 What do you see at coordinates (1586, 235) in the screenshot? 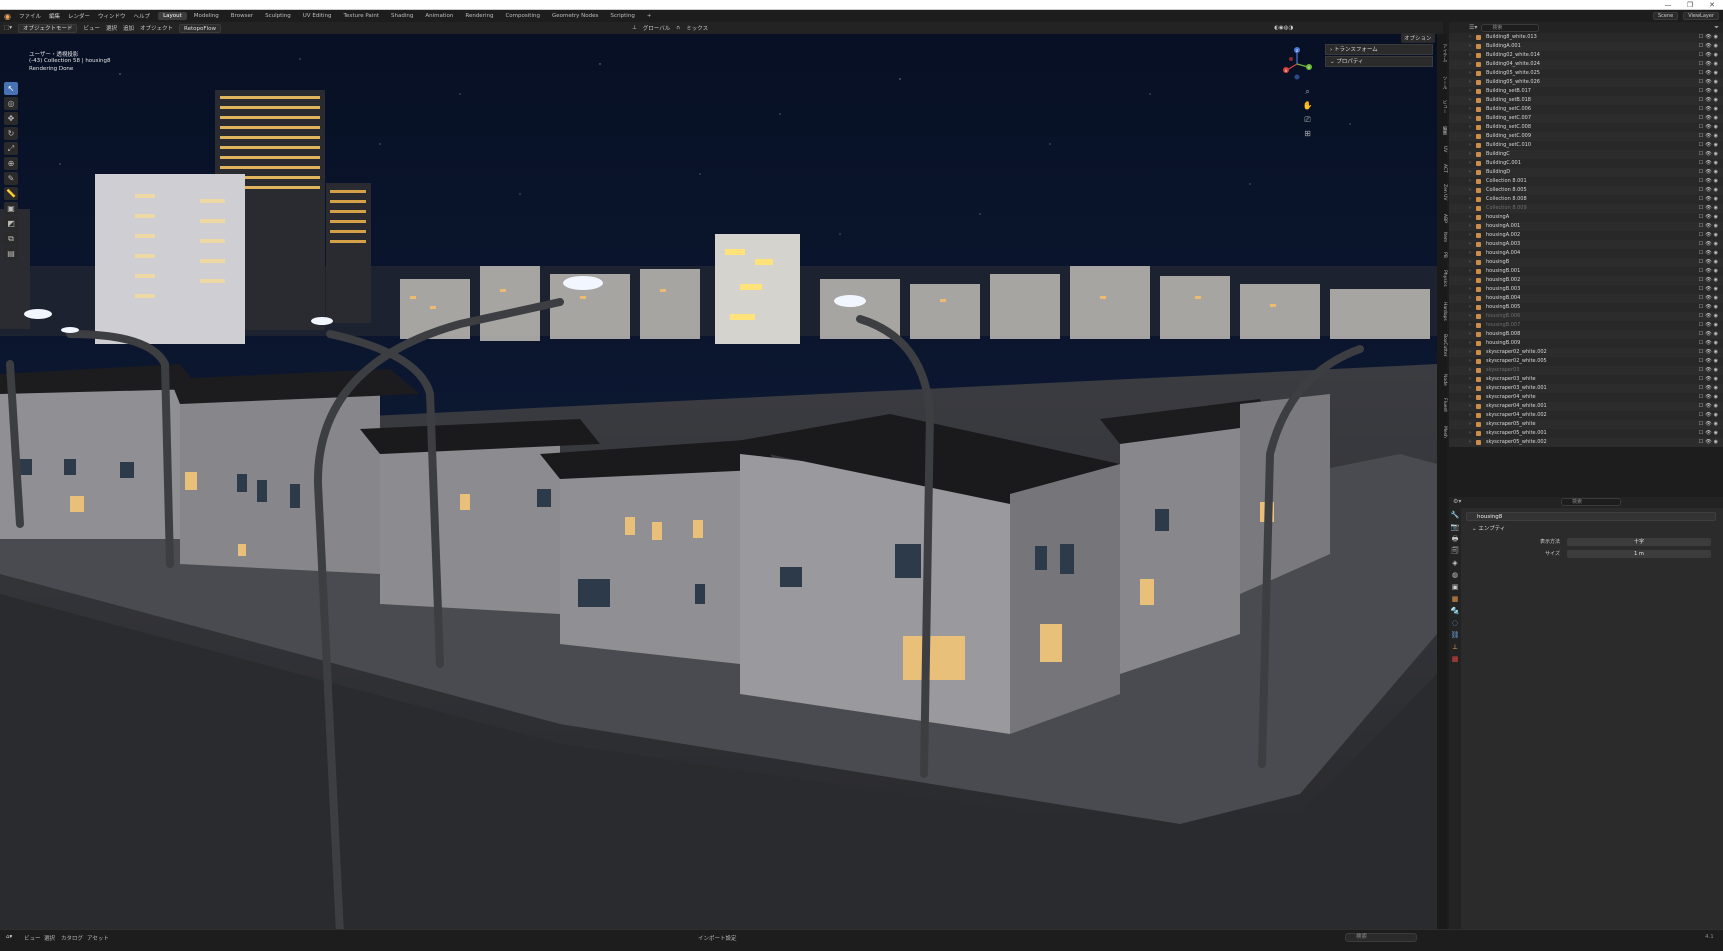
I see `outliner-row: › housingA.002 ☐👁◉` at bounding box center [1586, 235].